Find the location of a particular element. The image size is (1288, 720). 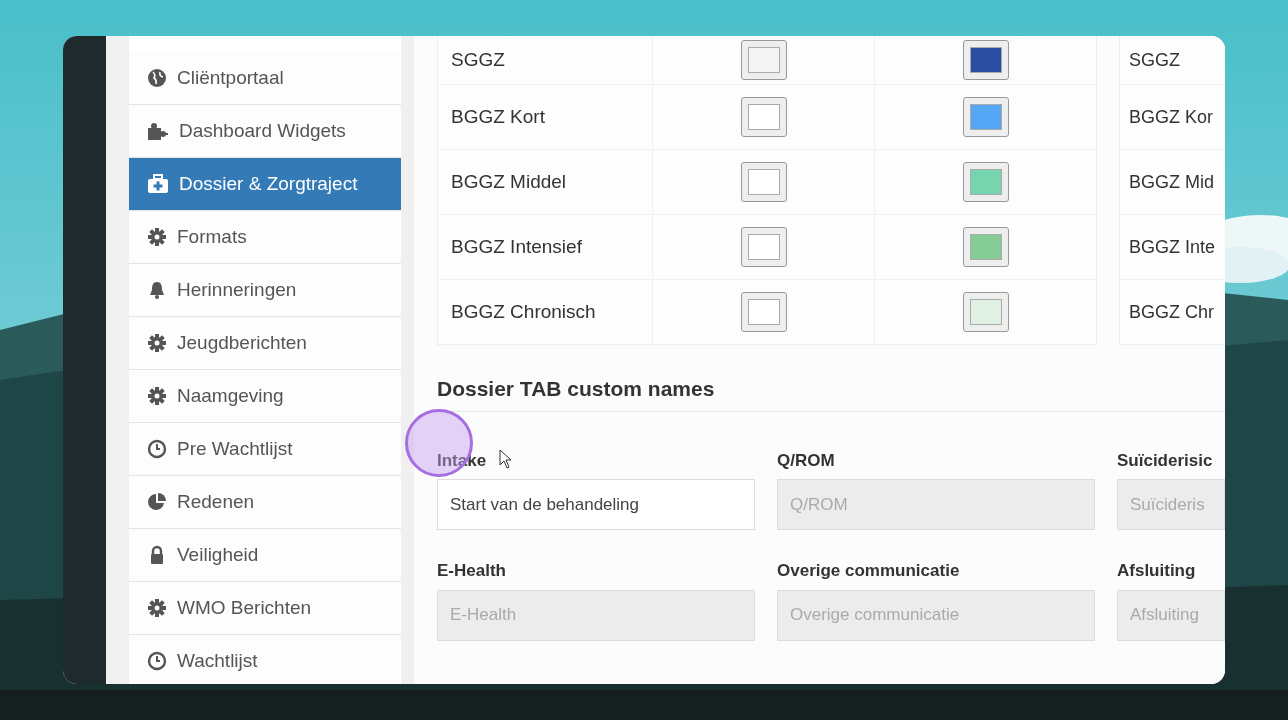

field-label: E-Health is located at coordinates (471, 571).